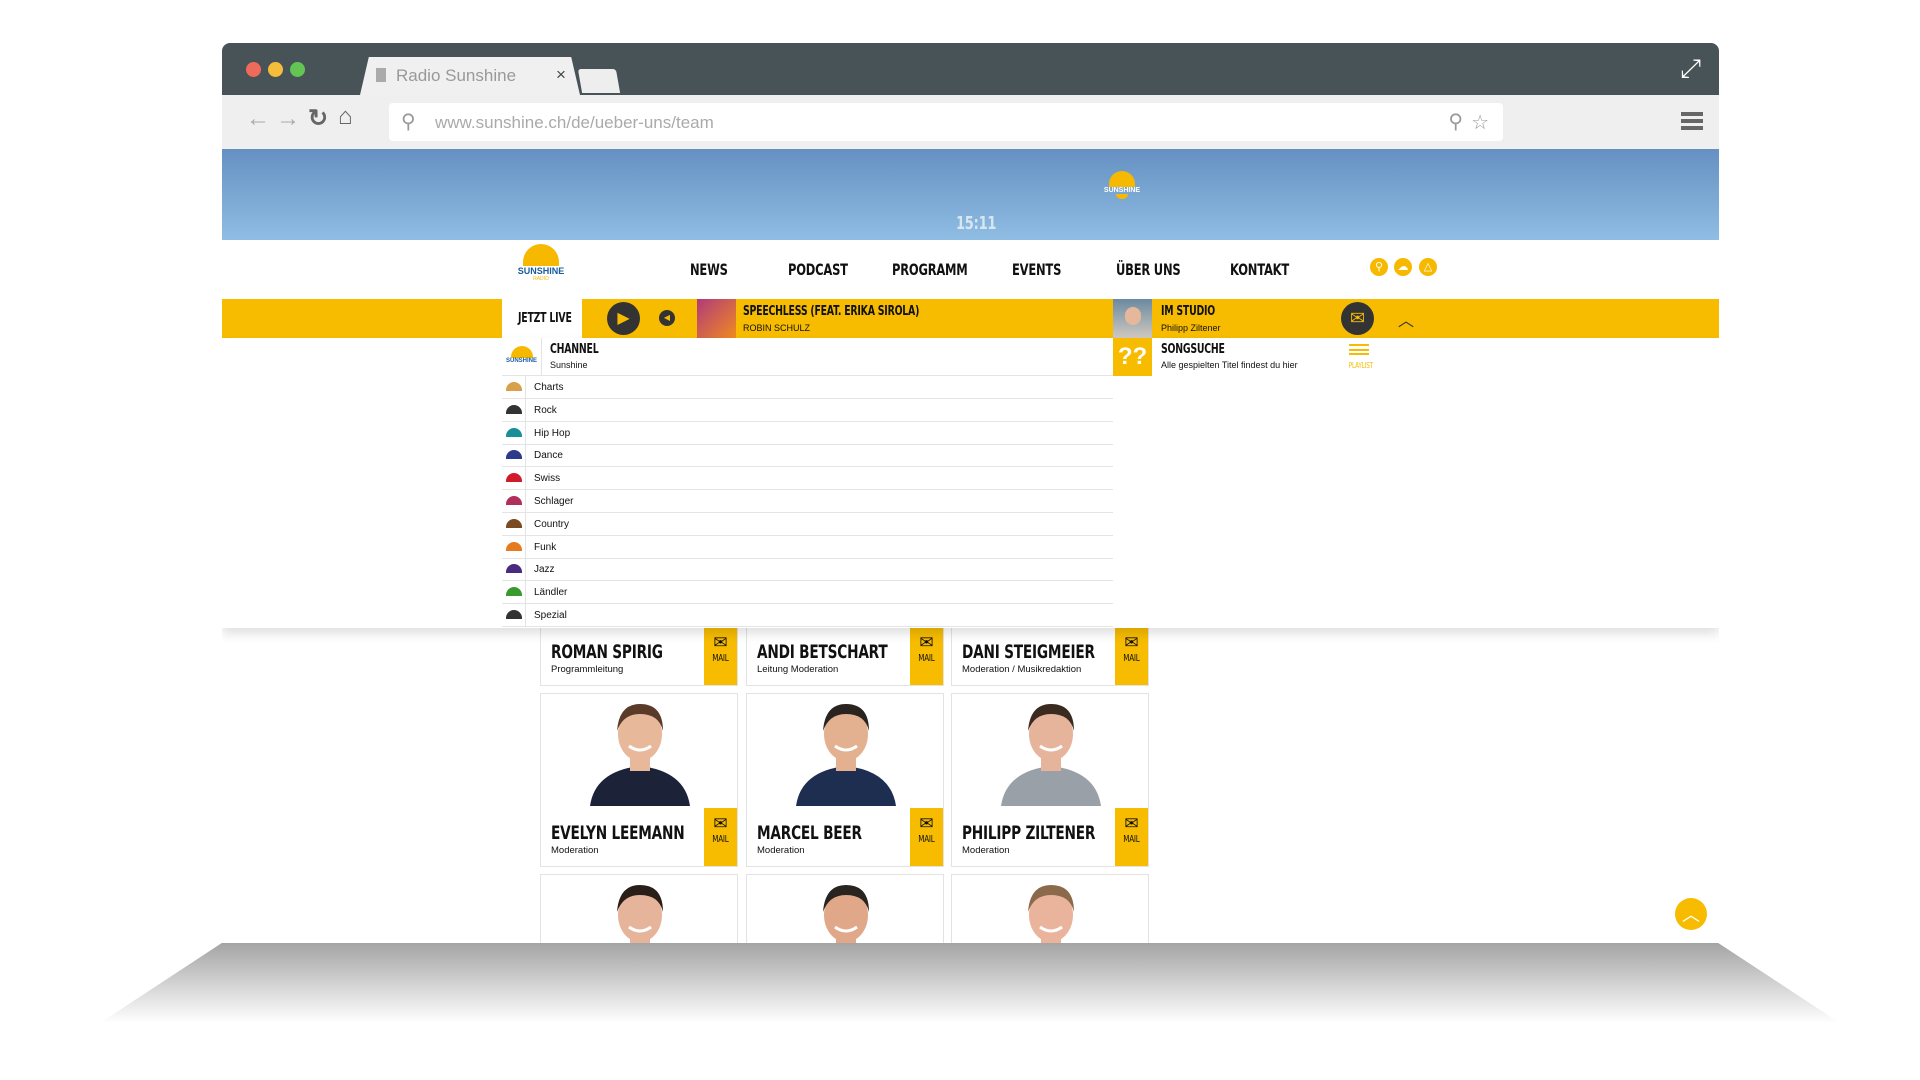  I want to click on channel-label: Rock, so click(545, 410).